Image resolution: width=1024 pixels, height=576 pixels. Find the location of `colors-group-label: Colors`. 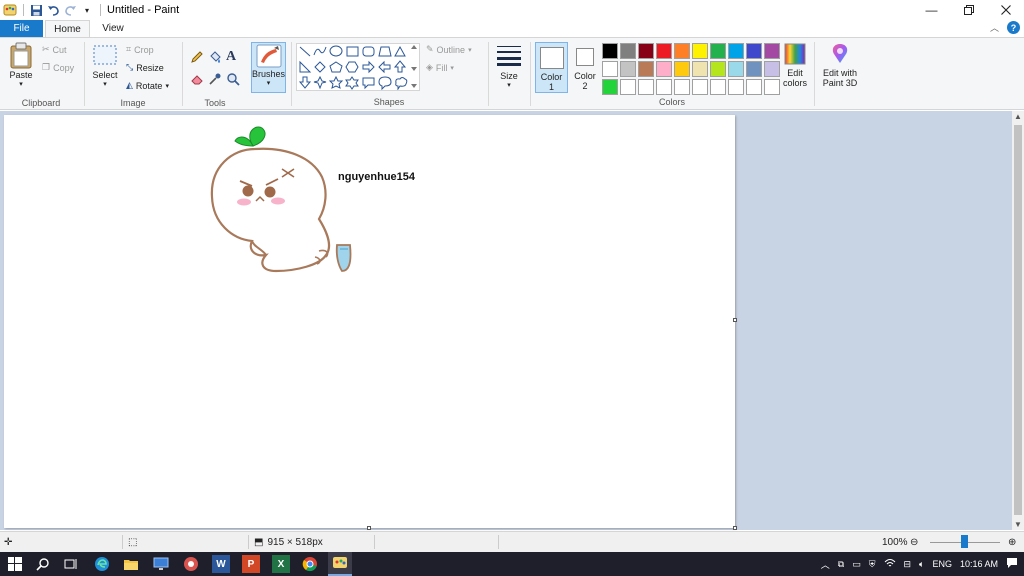

colors-group-label: Colors is located at coordinates (671, 102).